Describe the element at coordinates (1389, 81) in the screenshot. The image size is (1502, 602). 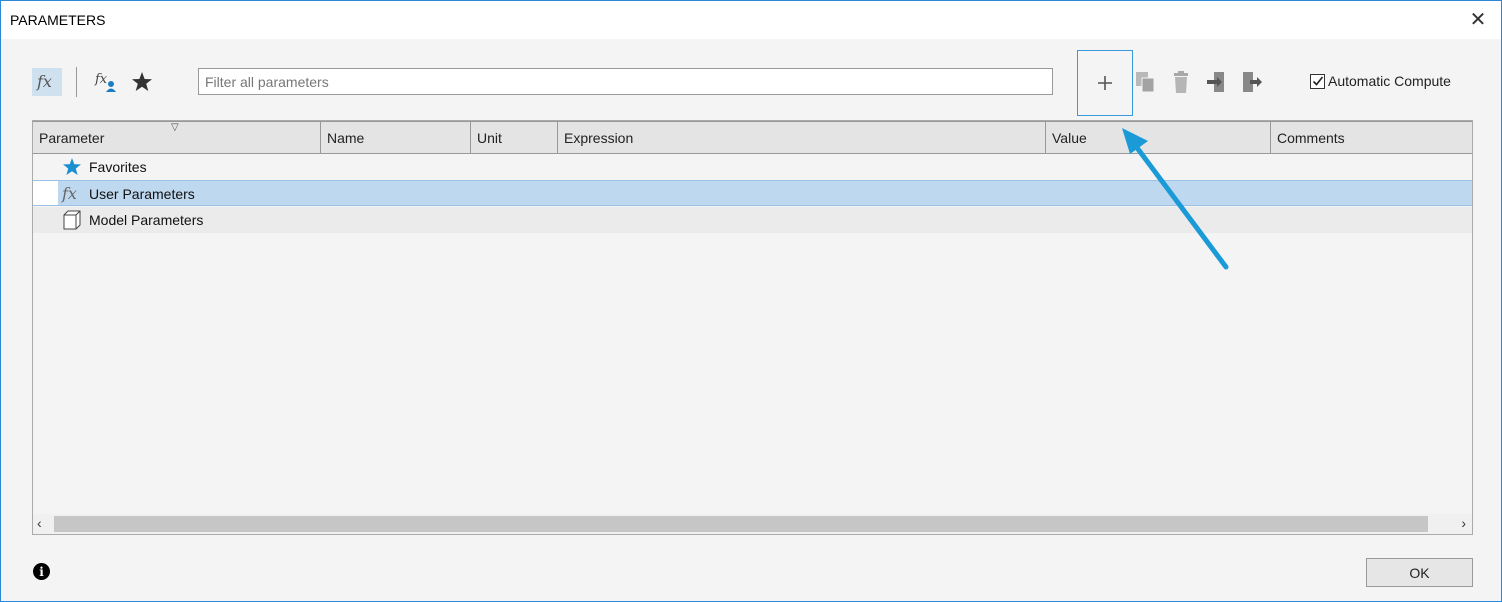
I see `automatic-compute-label: Automatic Compute` at that location.